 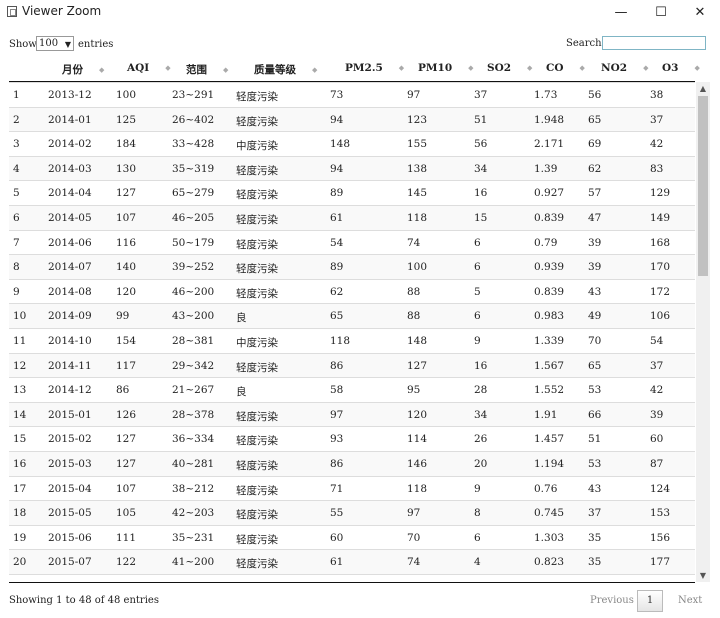 I want to click on next-page-button: Next, so click(x=690, y=600).